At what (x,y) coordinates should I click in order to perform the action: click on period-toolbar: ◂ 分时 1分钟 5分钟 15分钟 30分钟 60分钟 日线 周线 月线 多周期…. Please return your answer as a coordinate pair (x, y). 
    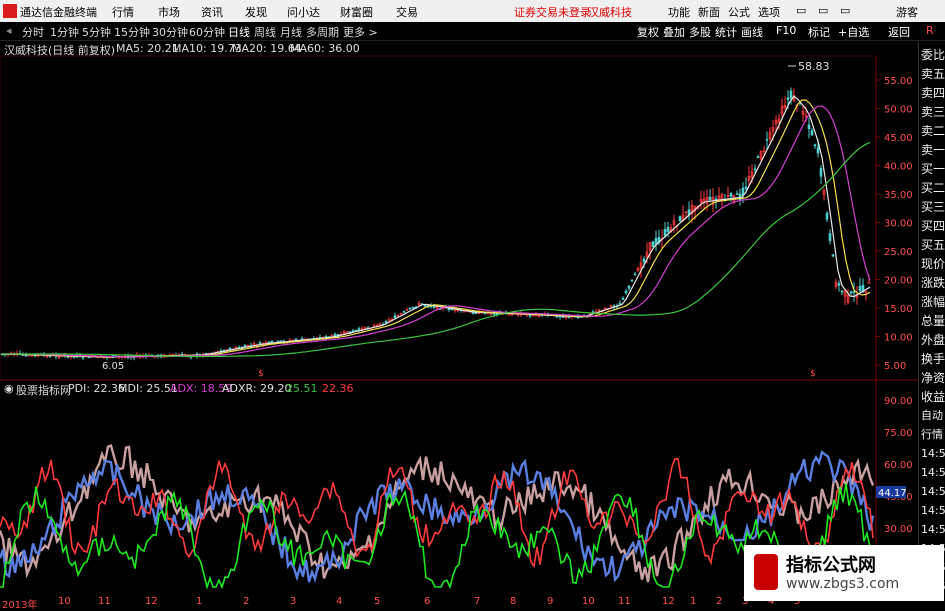
    Looking at the image, I should click on (472, 31).